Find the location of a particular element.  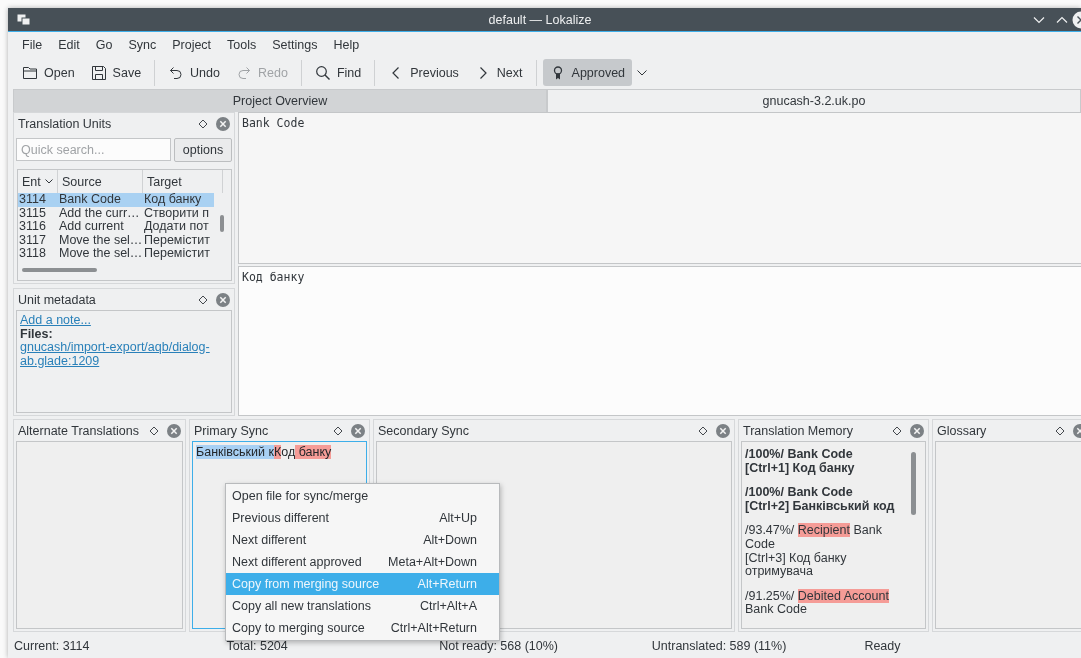

options-button: options is located at coordinates (203, 150).